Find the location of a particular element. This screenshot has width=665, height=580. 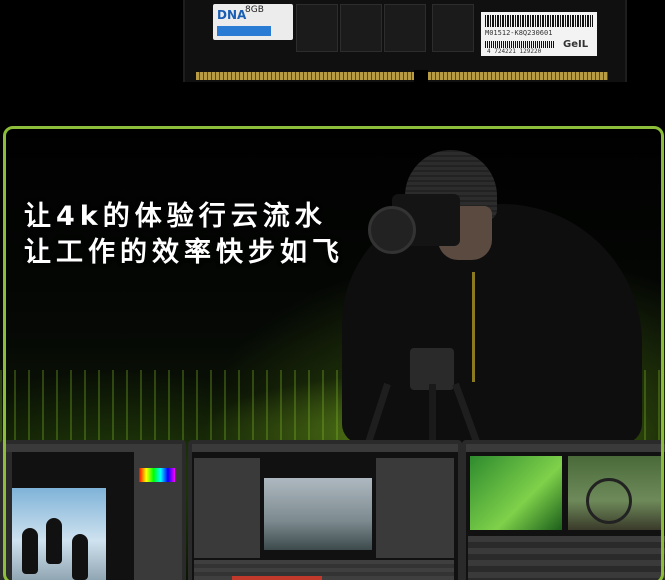

dna-label-text: DNA is located at coordinates (232, 15).